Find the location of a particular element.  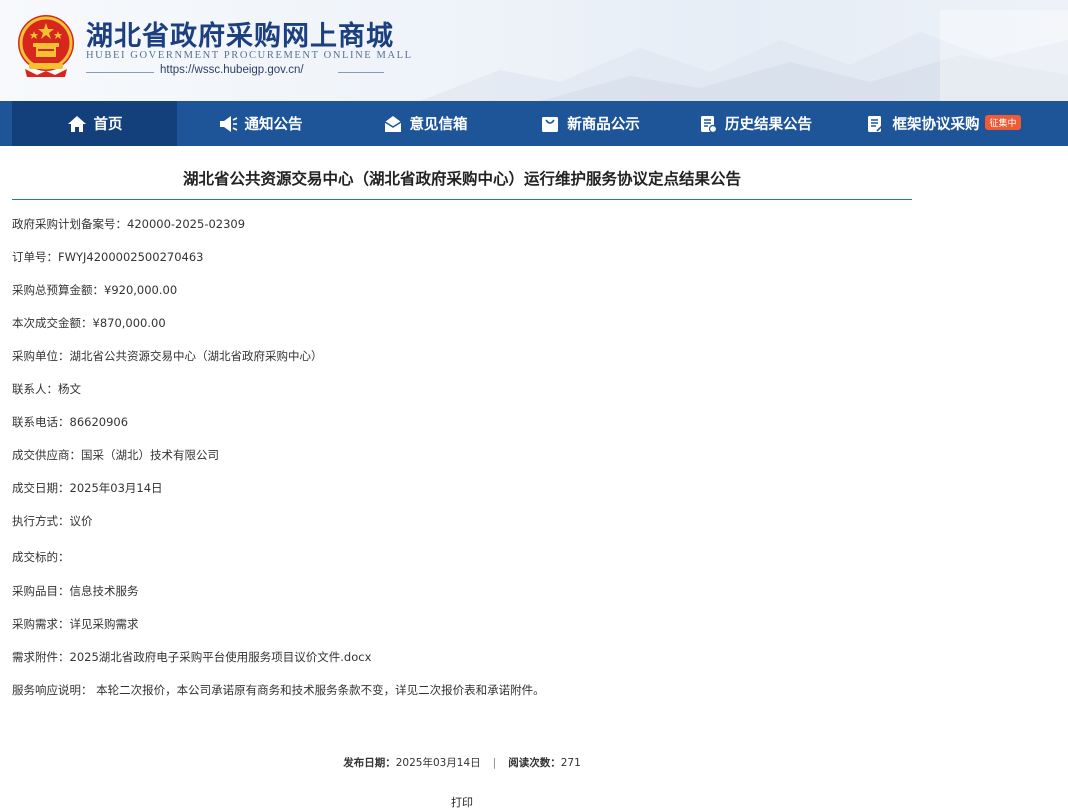

field-plan-record-number: 政府采购计划备案号：420000-2025-02309 is located at coordinates (128, 224).